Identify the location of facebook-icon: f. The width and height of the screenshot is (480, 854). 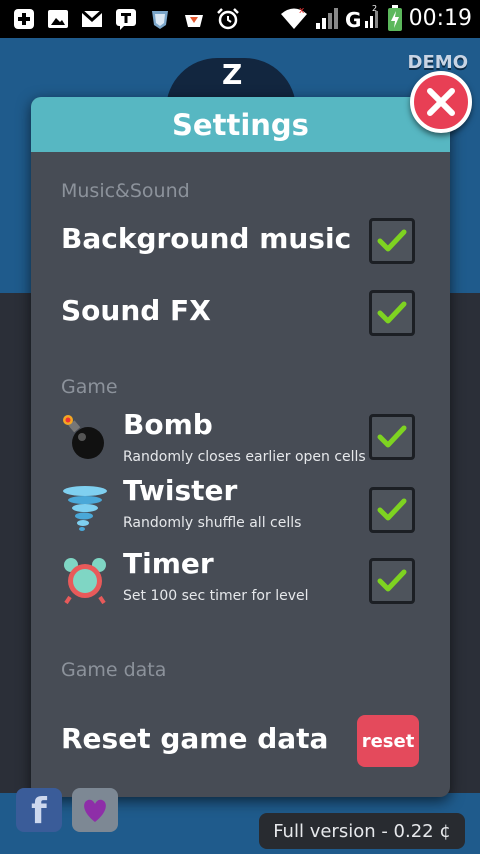
(39, 811).